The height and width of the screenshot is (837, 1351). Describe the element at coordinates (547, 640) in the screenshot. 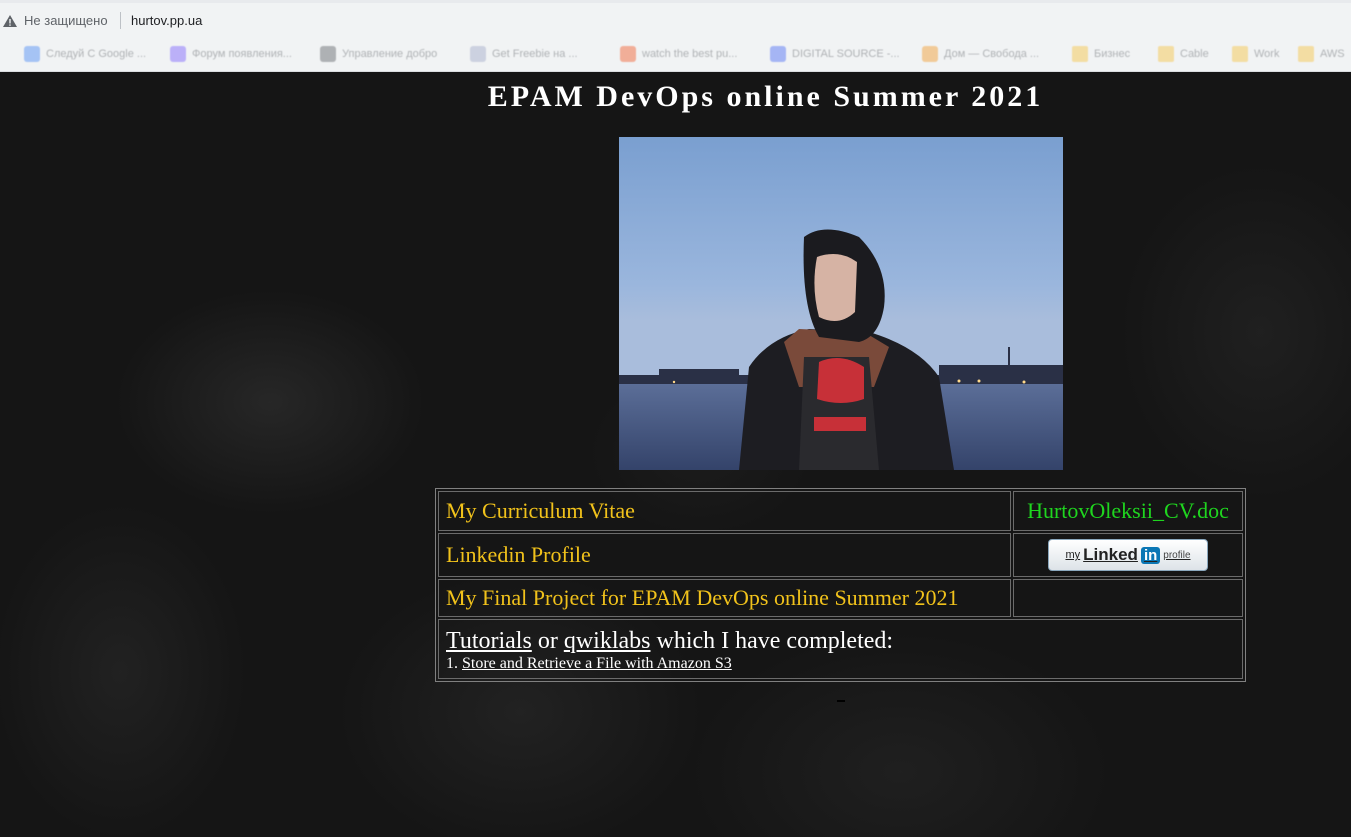

I see `or-text: or` at that location.